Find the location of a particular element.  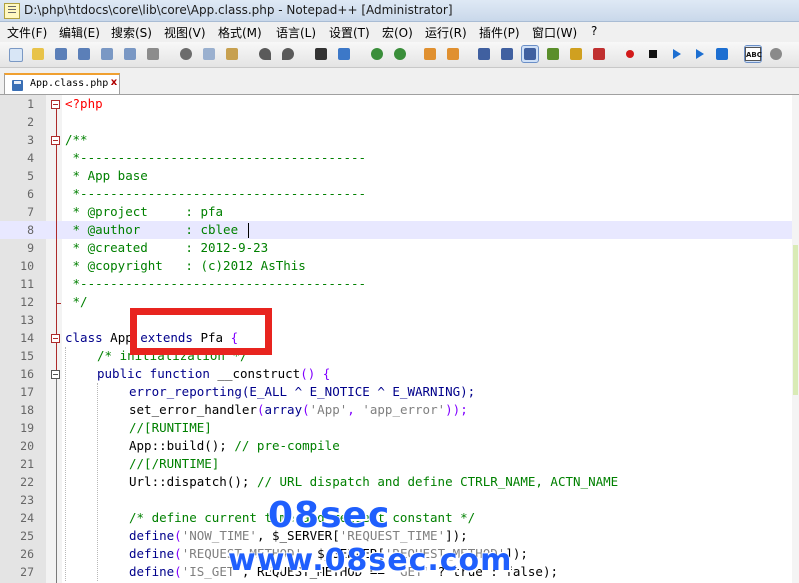

watermark-logo: 08sec is located at coordinates (329, 515).